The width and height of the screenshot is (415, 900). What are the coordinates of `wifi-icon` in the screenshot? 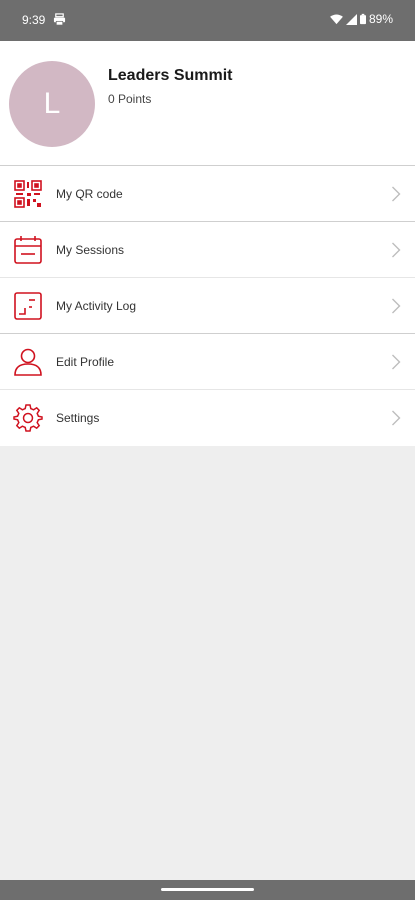 It's located at (336, 19).